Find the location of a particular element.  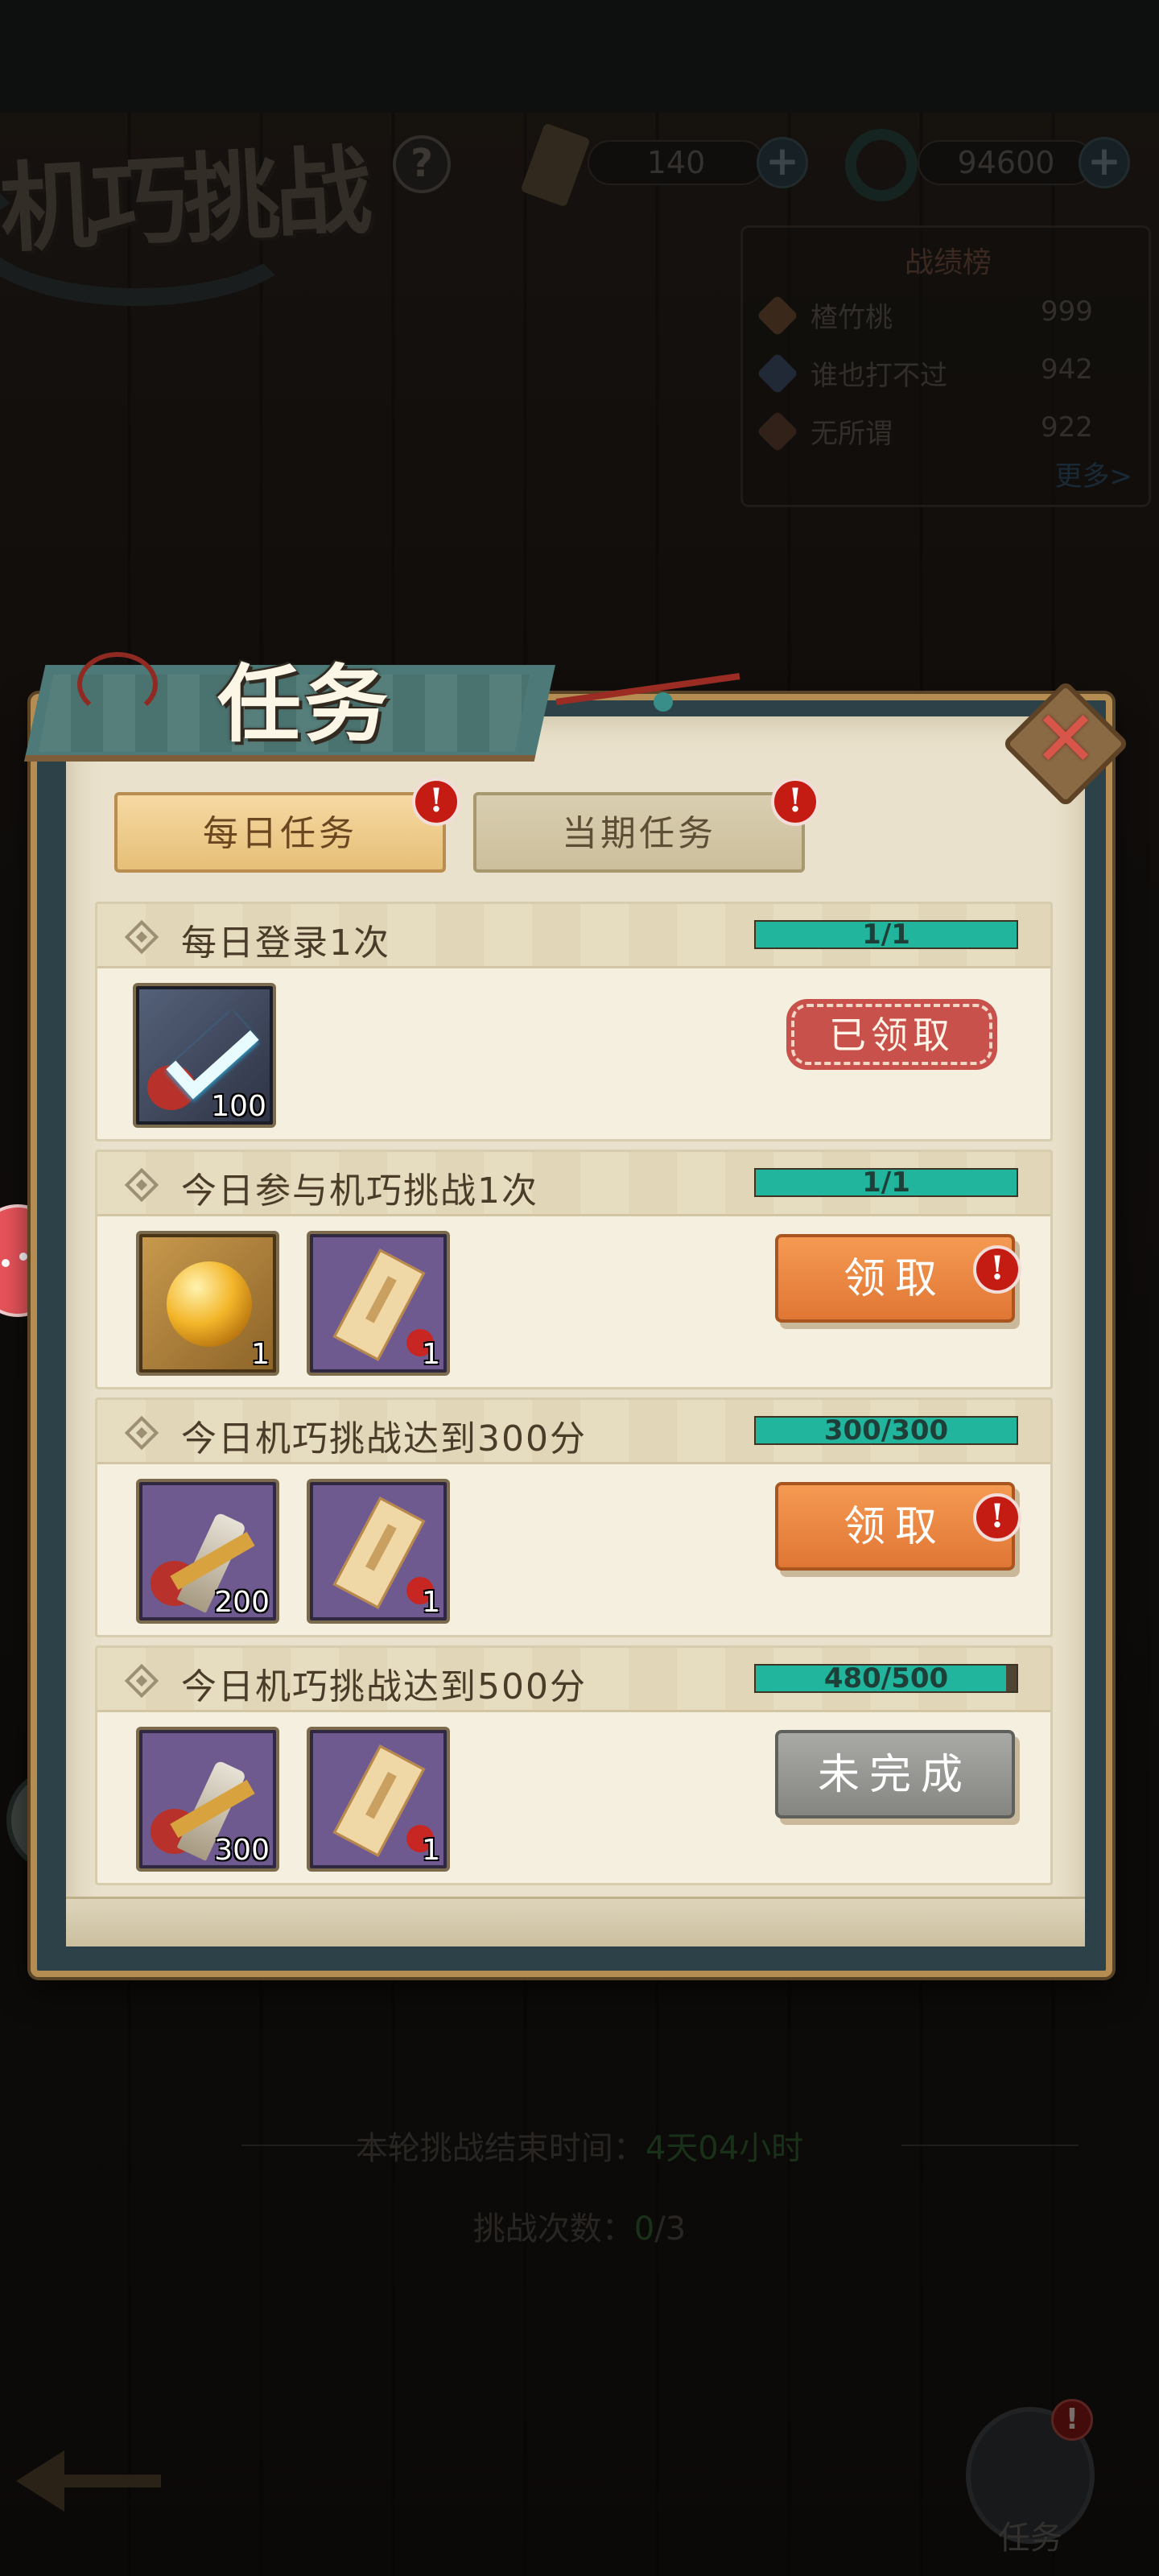

task-title: 今日参与机巧挑战1次 is located at coordinates (359, 1191).